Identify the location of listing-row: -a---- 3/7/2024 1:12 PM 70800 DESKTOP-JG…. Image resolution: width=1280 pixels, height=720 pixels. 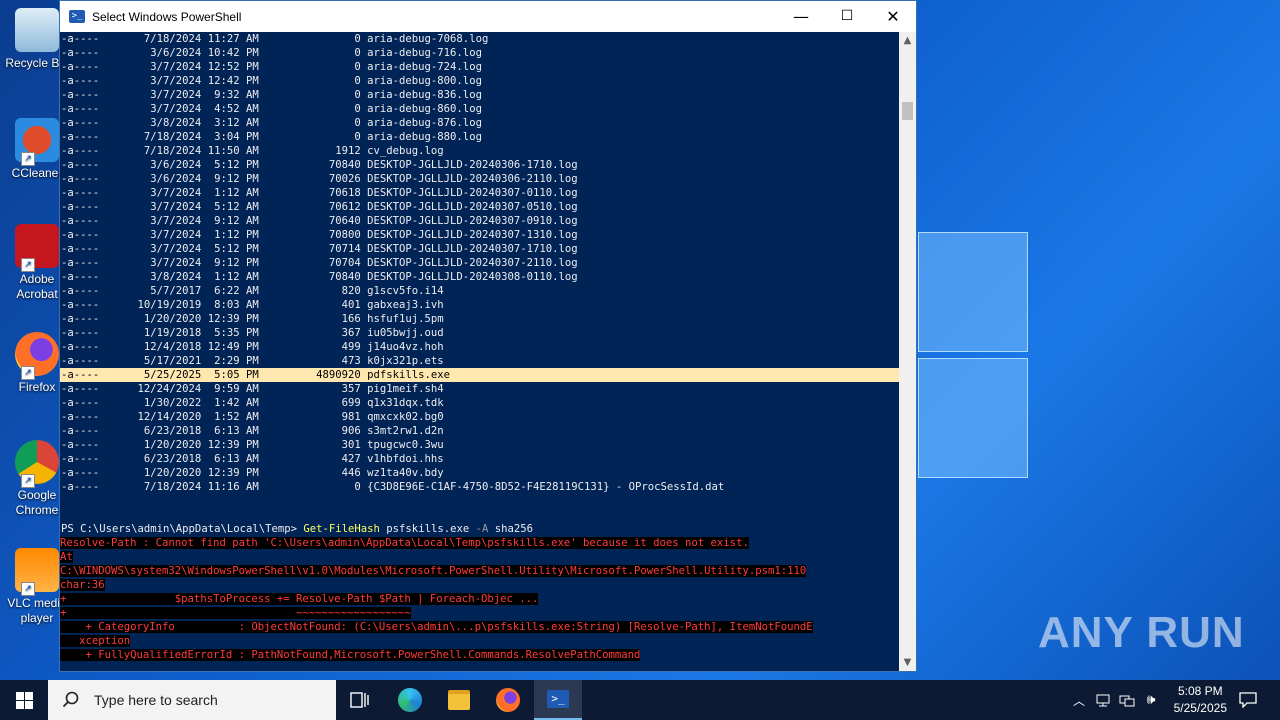
(319, 235).